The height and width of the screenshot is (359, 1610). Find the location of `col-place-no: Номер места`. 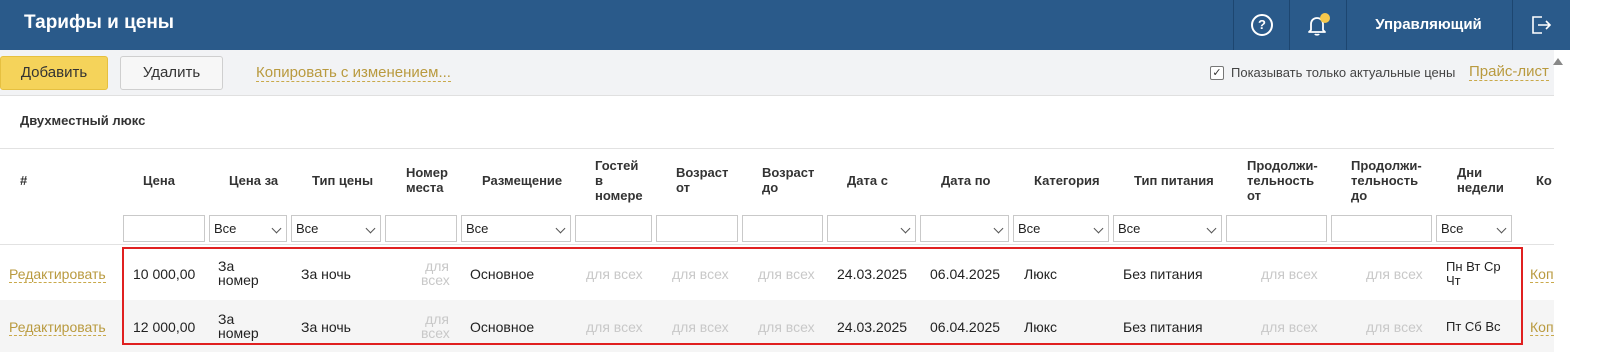

col-place-no: Номер места is located at coordinates (427, 180).